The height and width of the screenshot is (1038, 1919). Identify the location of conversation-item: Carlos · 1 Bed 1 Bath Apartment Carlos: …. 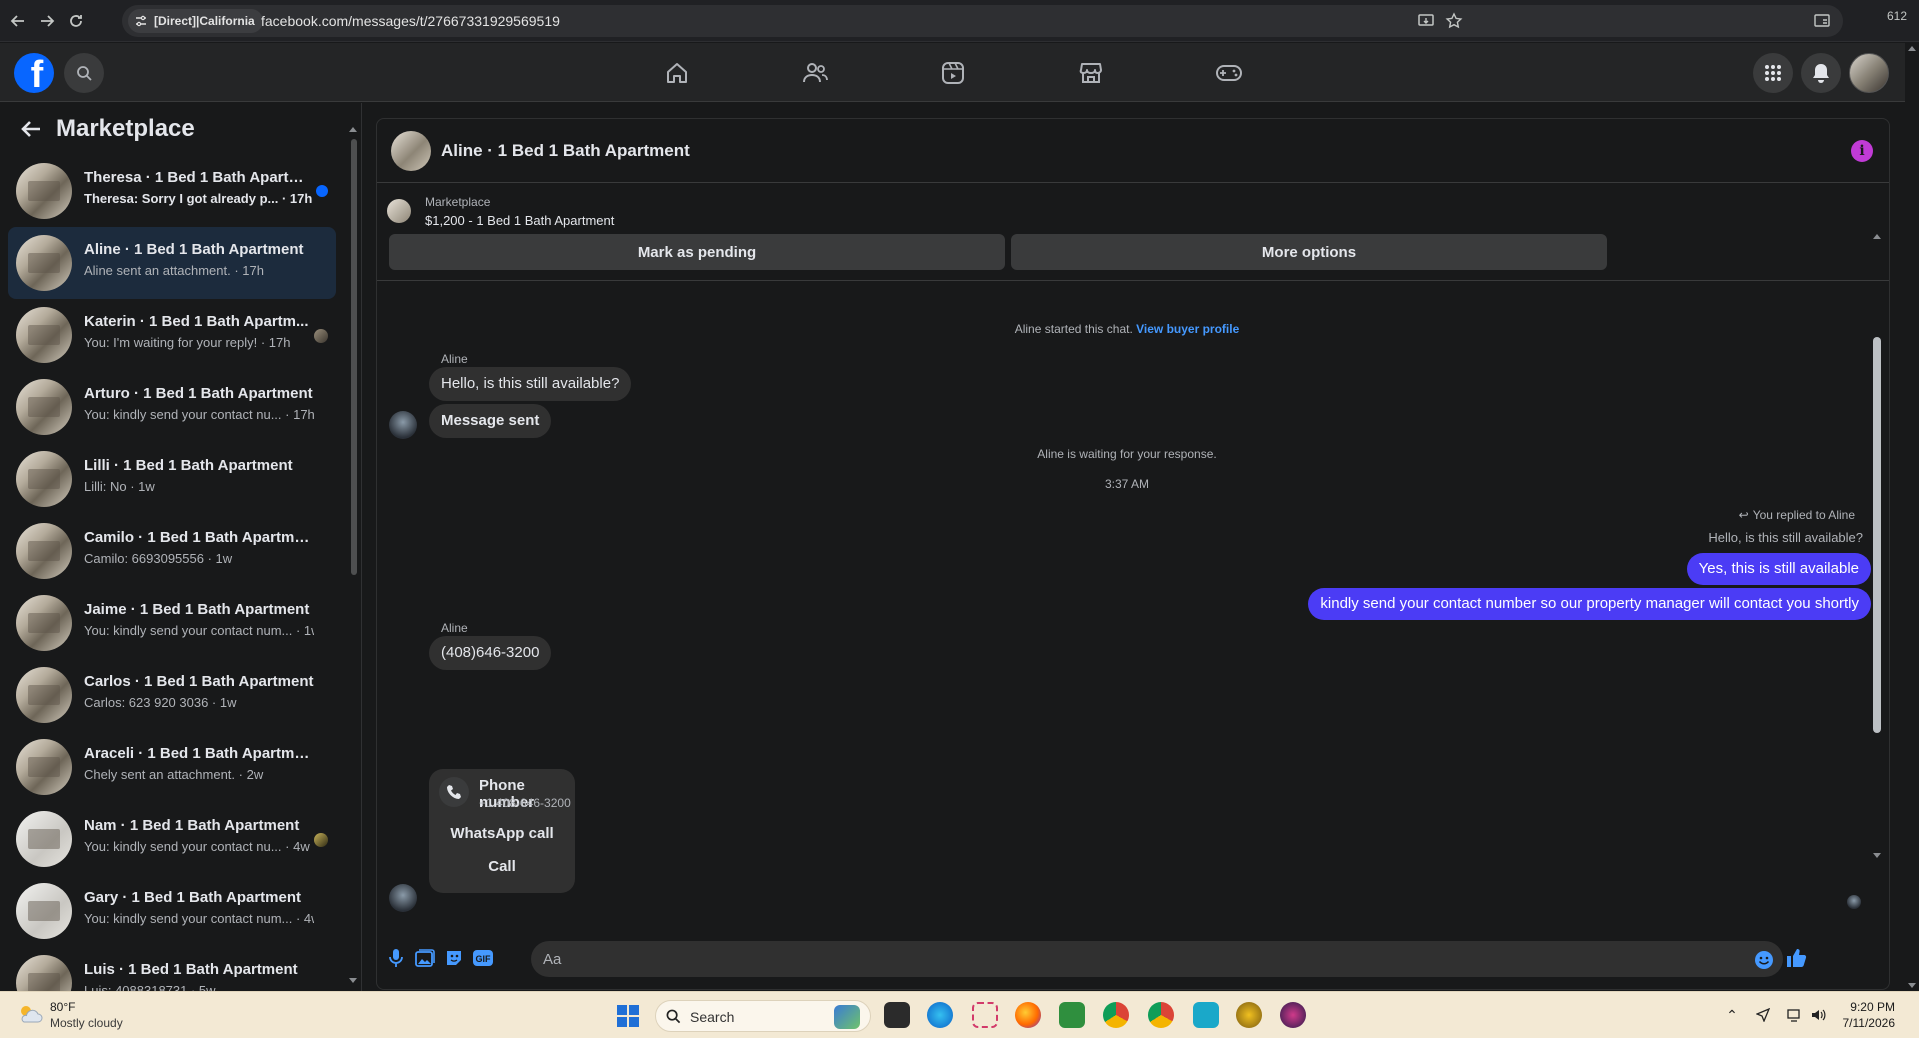
(172, 695).